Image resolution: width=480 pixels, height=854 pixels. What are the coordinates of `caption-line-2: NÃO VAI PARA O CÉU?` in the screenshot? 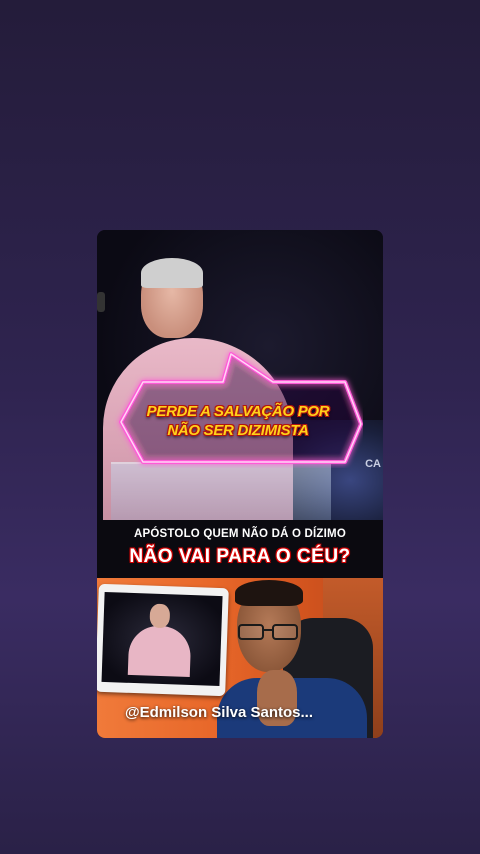 It's located at (240, 556).